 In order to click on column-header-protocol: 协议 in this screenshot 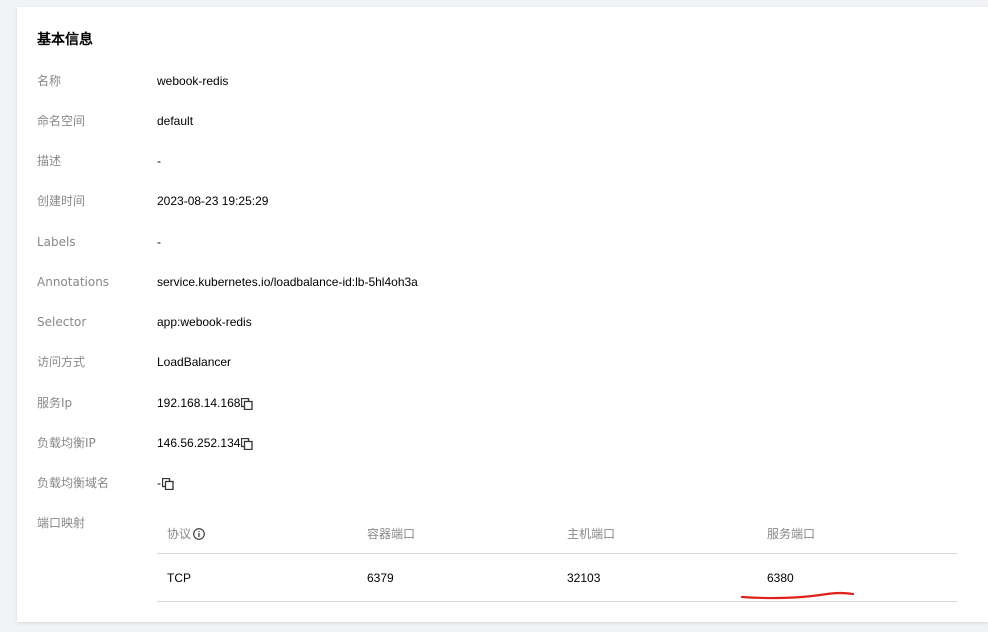, I will do `click(186, 534)`.